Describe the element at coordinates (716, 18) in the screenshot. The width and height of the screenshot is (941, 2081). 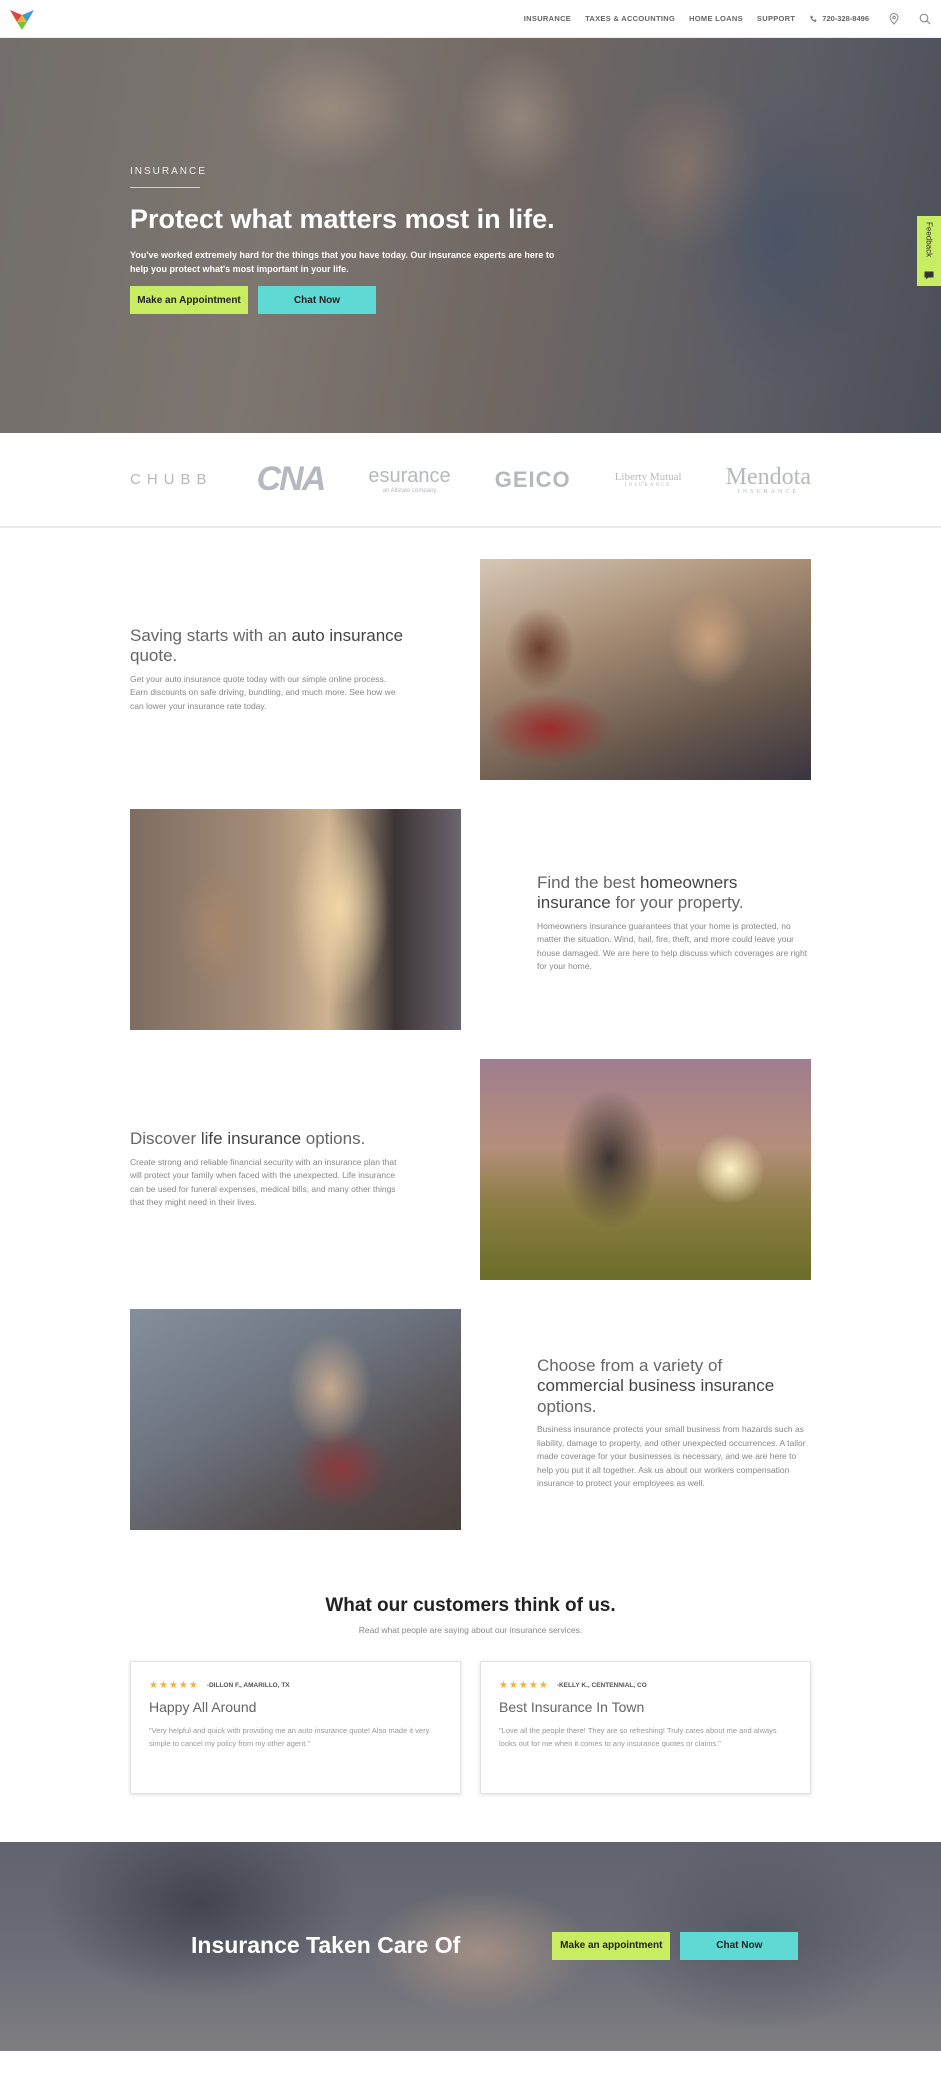
I see `nav-home-loans: HOME LOANS` at that location.